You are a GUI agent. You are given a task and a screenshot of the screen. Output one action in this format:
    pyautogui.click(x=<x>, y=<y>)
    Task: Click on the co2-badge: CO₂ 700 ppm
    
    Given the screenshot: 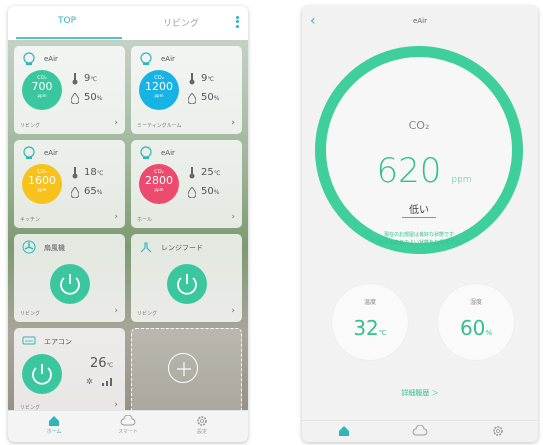 What is the action you would take?
    pyautogui.click(x=42, y=90)
    